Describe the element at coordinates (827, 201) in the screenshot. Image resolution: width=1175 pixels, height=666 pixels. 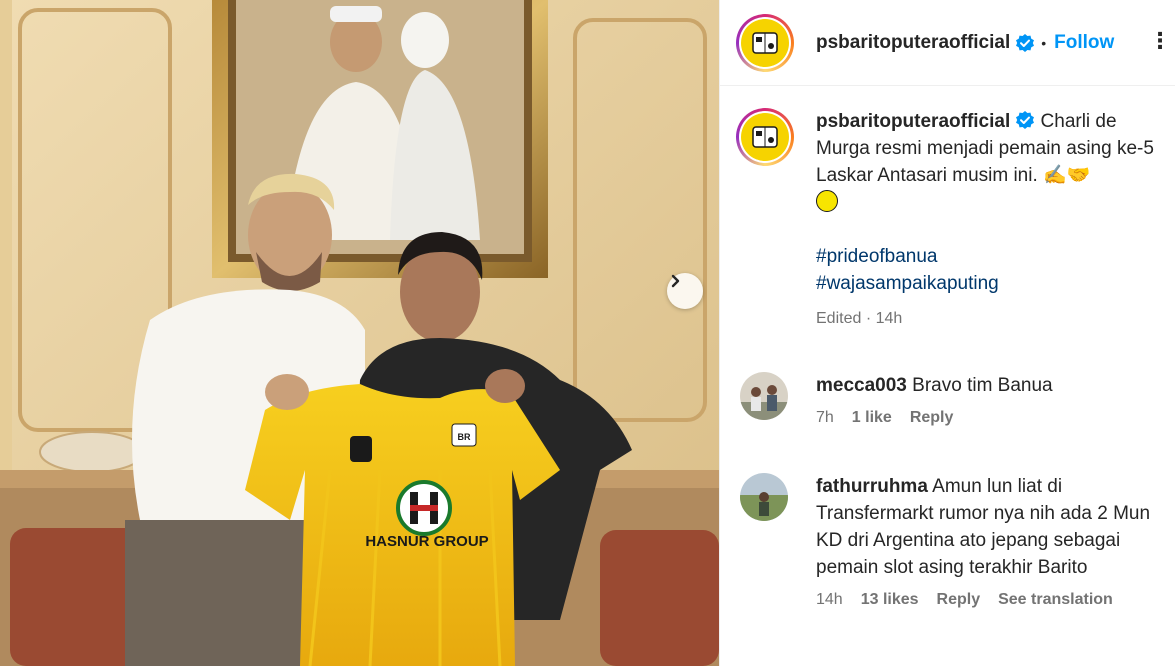
I see `yellow-circle-emoji-icon` at that location.